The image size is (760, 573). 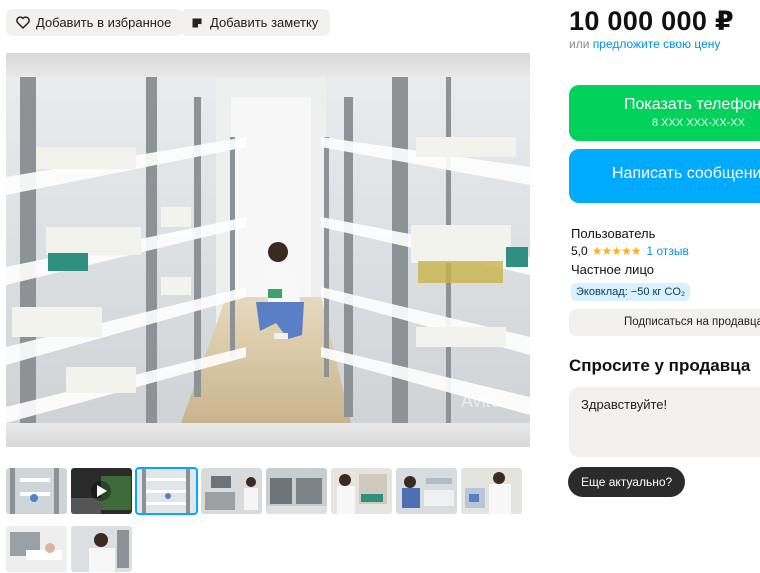 What do you see at coordinates (264, 22) in the screenshot?
I see `add-note-label: Добавить заметку` at bounding box center [264, 22].